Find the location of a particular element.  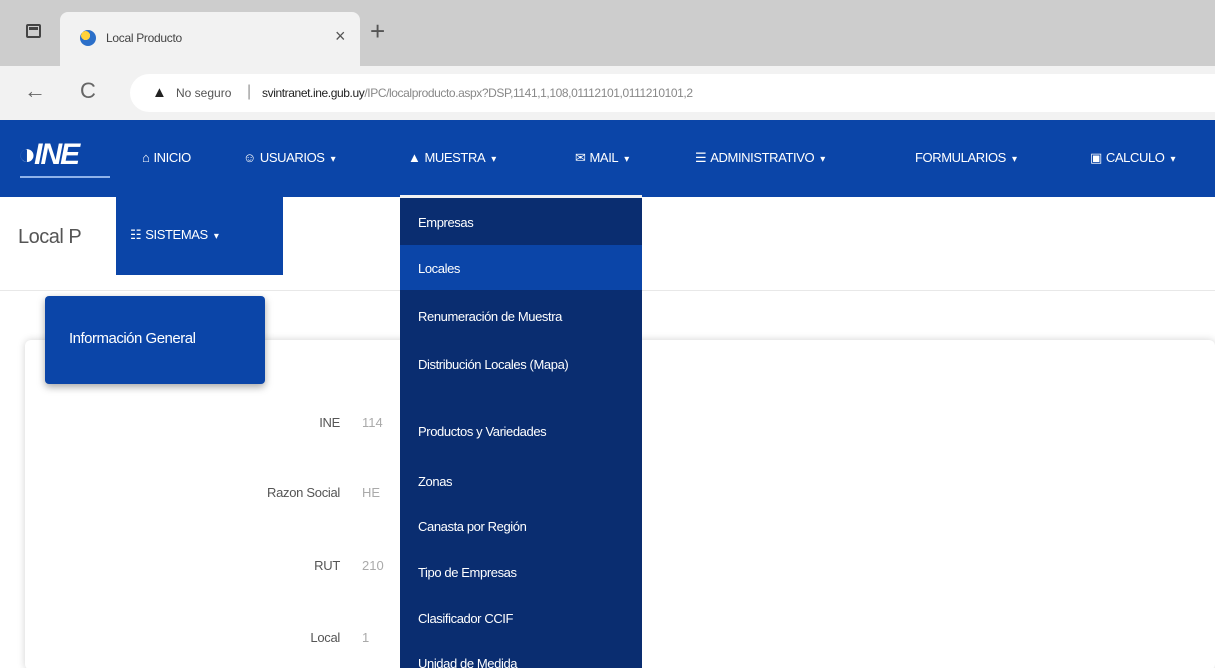

nav-row-2: ☷ SISTEMAS ▾ is located at coordinates (199, 236).